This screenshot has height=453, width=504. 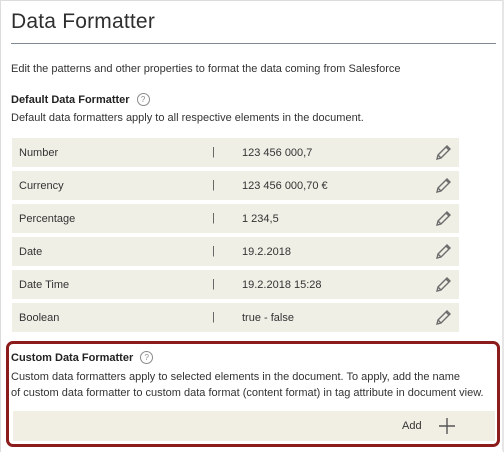 I want to click on formatter-name: Currency, so click(x=41, y=186).